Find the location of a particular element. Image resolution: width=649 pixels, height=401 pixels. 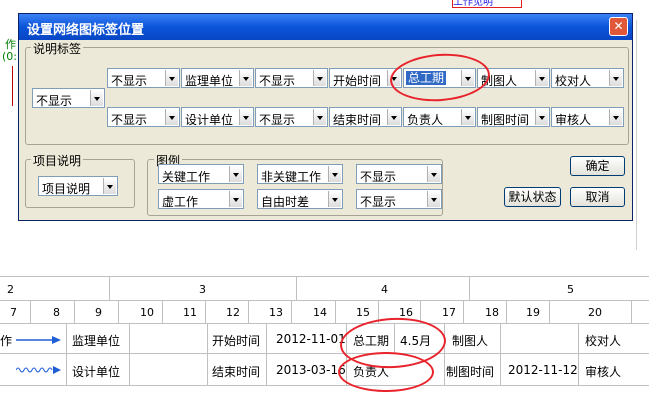

item-group-title: 项目说明 is located at coordinates (57, 160).